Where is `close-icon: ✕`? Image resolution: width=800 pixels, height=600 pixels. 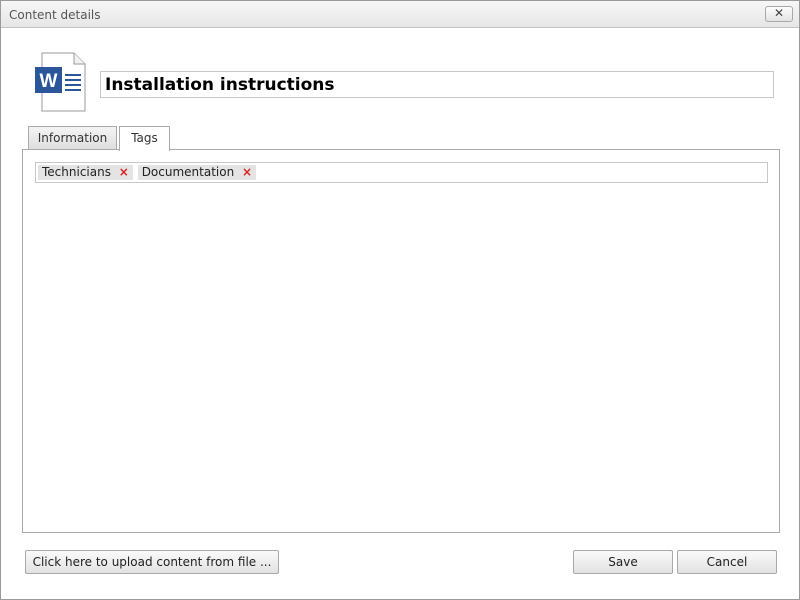 close-icon: ✕ is located at coordinates (779, 13).